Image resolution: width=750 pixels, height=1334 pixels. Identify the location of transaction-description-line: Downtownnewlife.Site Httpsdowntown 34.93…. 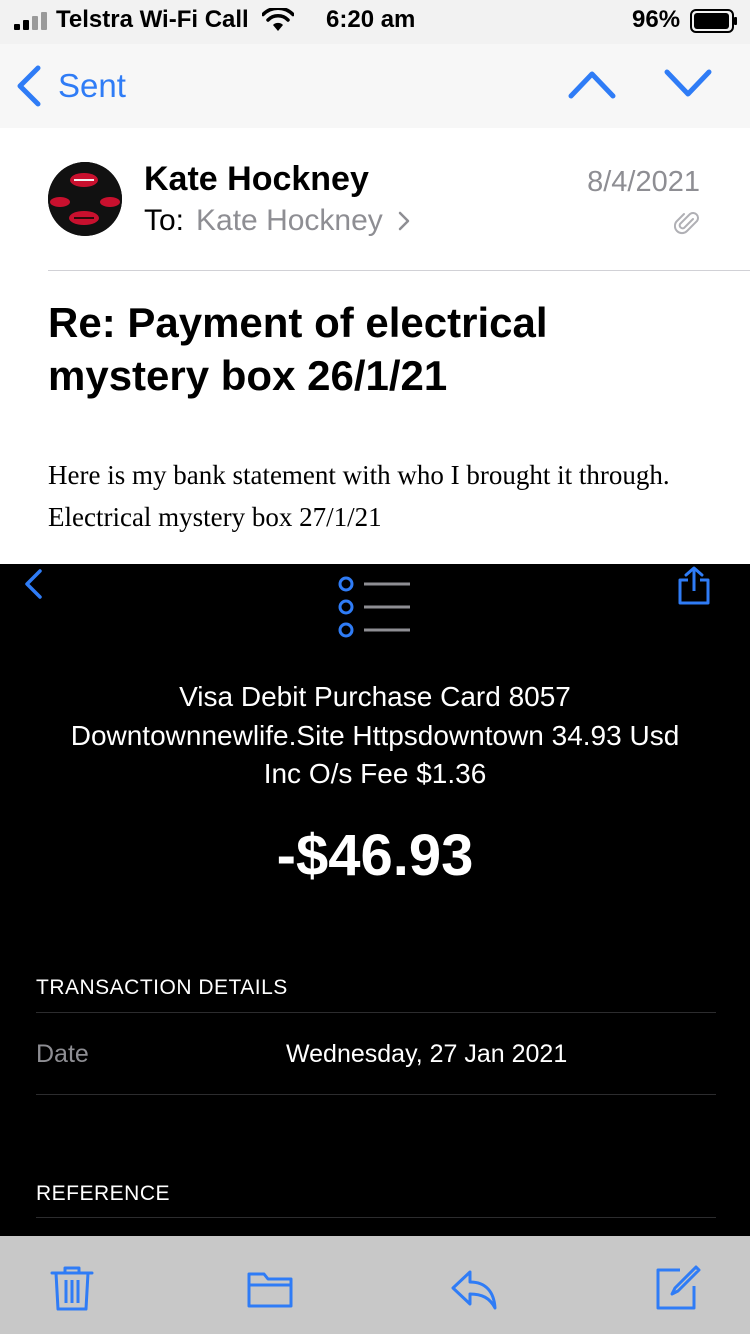
(375, 735).